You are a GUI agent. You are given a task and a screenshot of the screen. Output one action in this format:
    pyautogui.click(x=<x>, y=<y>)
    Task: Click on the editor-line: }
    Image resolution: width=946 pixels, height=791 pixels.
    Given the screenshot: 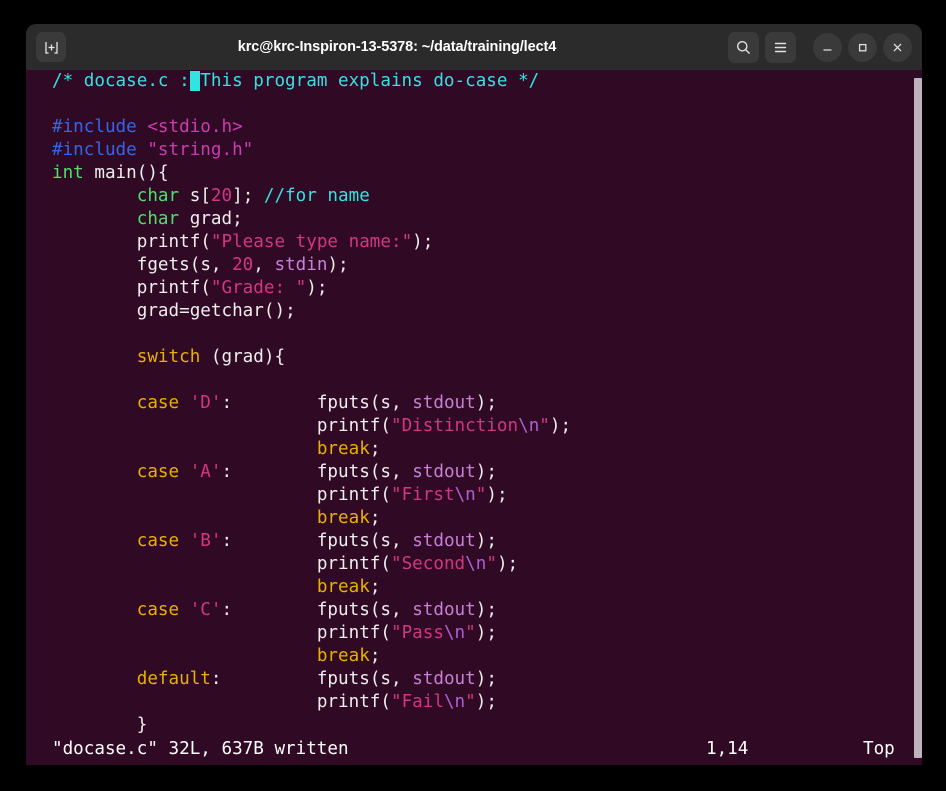 What is the action you would take?
    pyautogui.click(x=474, y=725)
    